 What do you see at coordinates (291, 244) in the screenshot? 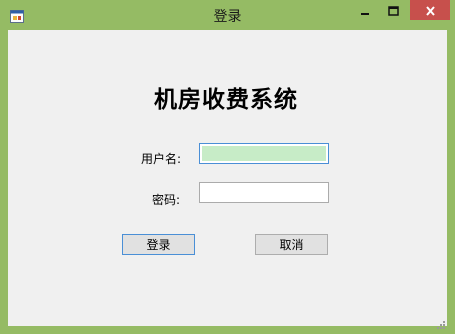
I see `cancel-button: 取消` at bounding box center [291, 244].